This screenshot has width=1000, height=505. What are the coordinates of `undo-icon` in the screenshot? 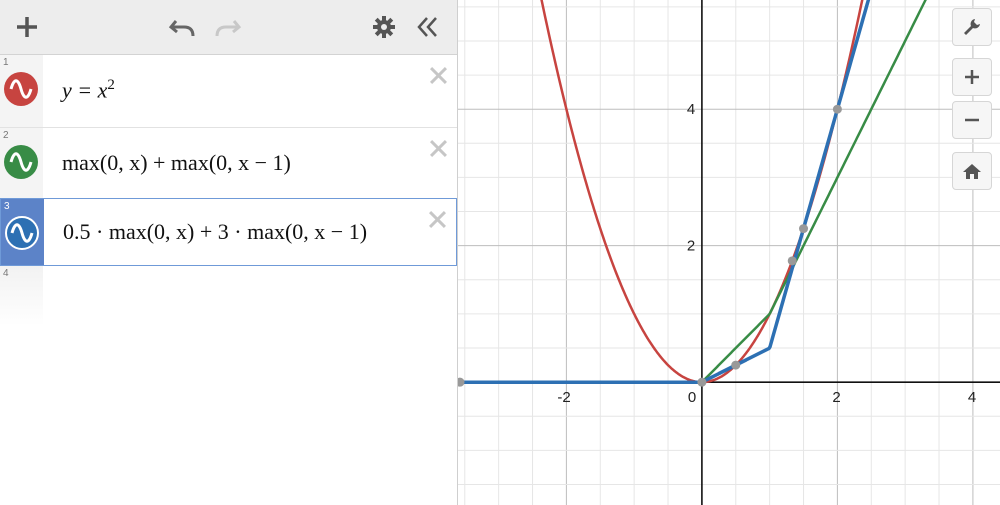 It's located at (181, 28).